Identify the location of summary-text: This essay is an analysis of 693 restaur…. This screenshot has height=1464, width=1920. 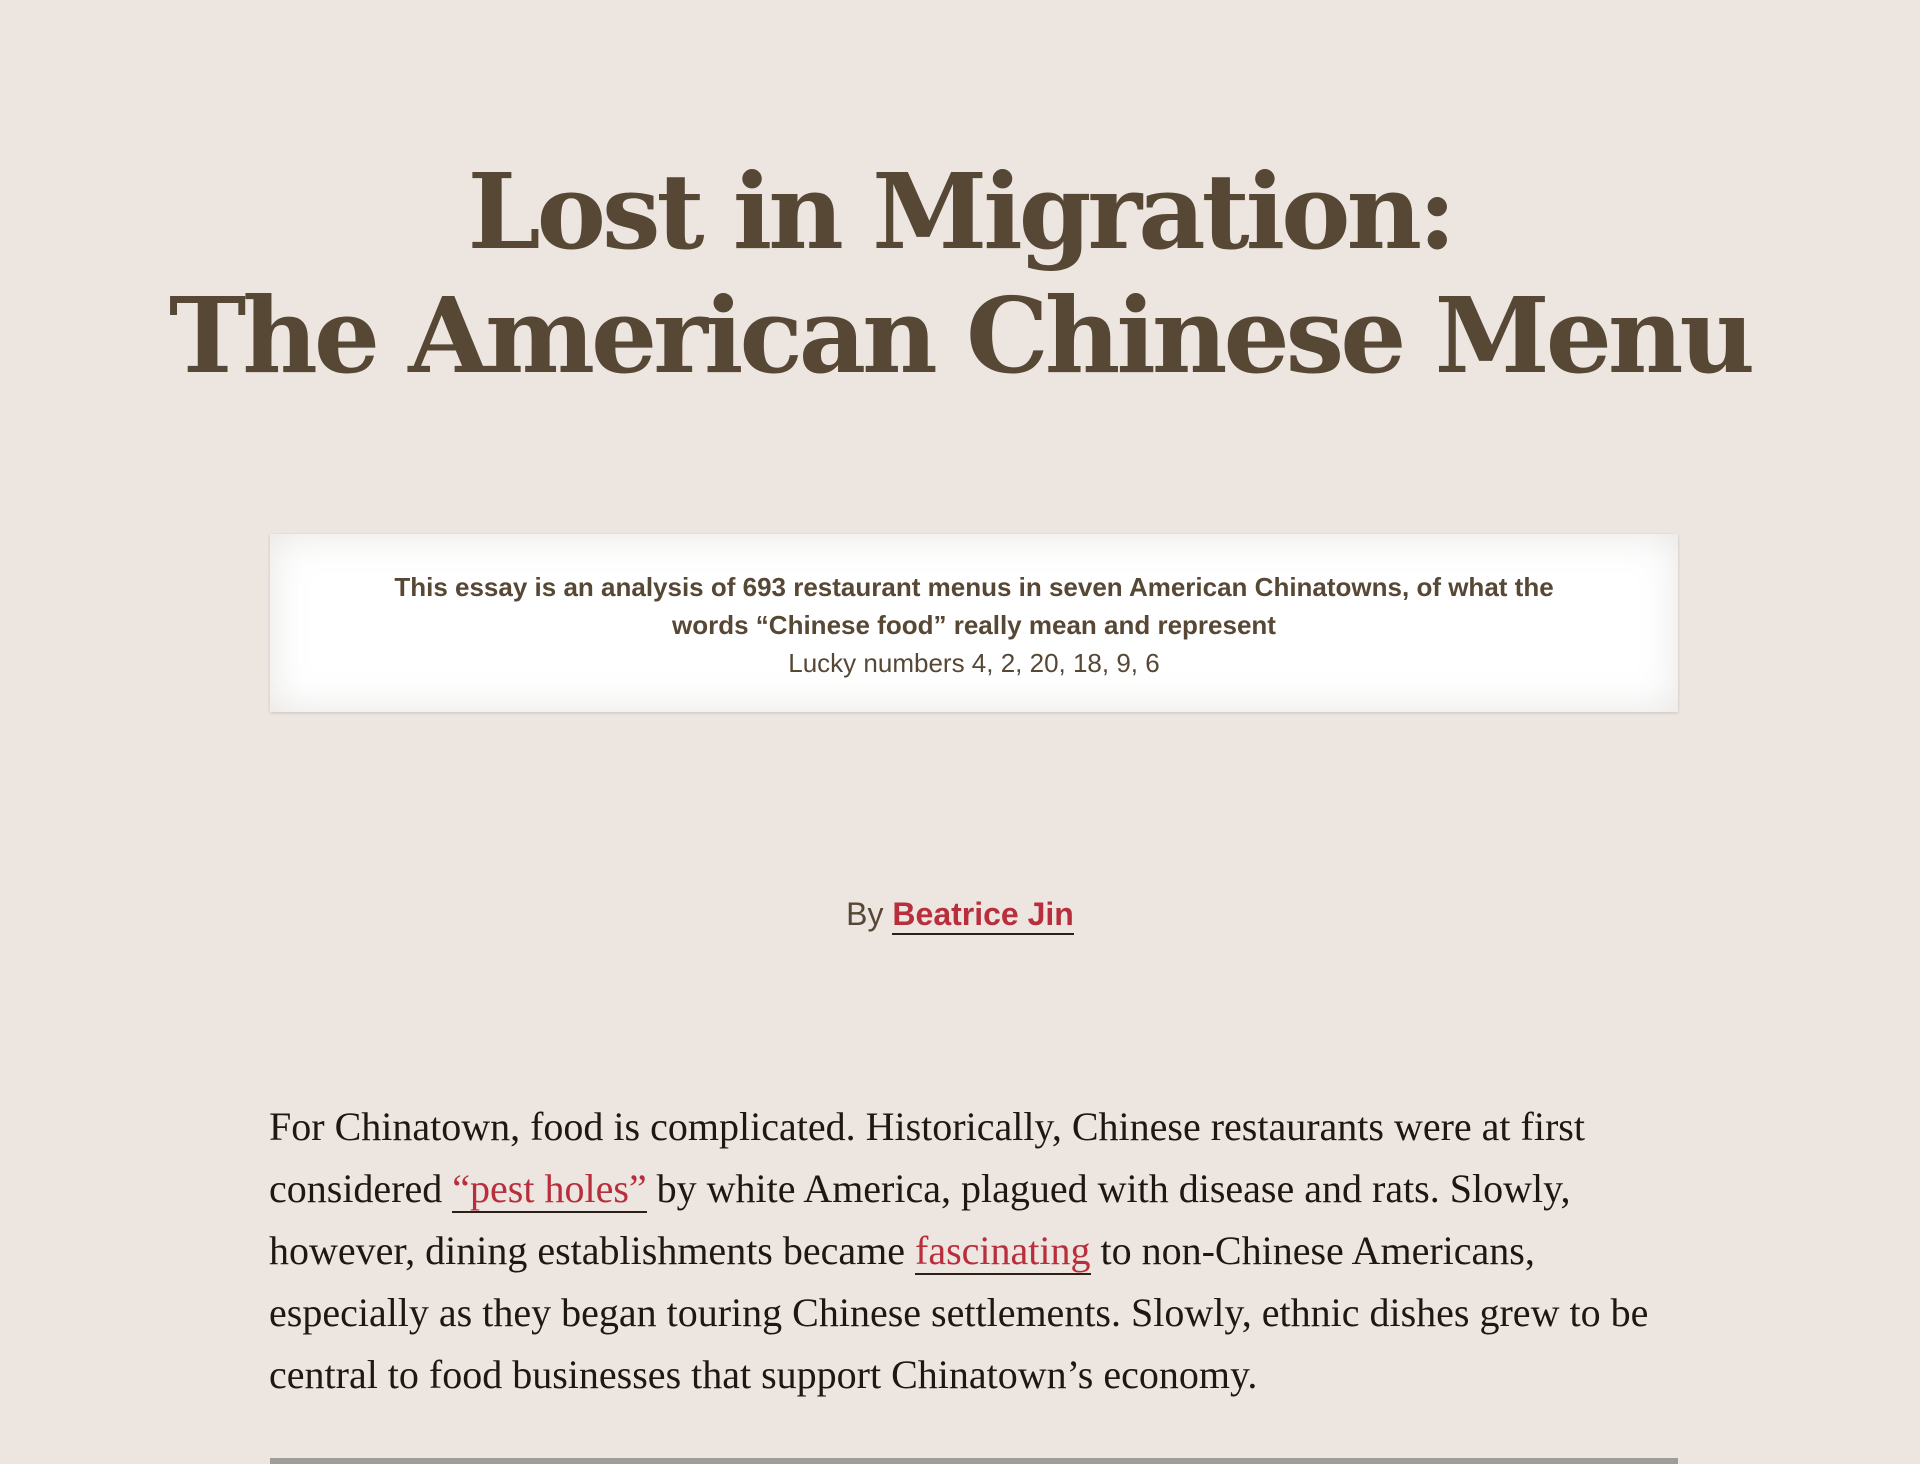
(974, 606).